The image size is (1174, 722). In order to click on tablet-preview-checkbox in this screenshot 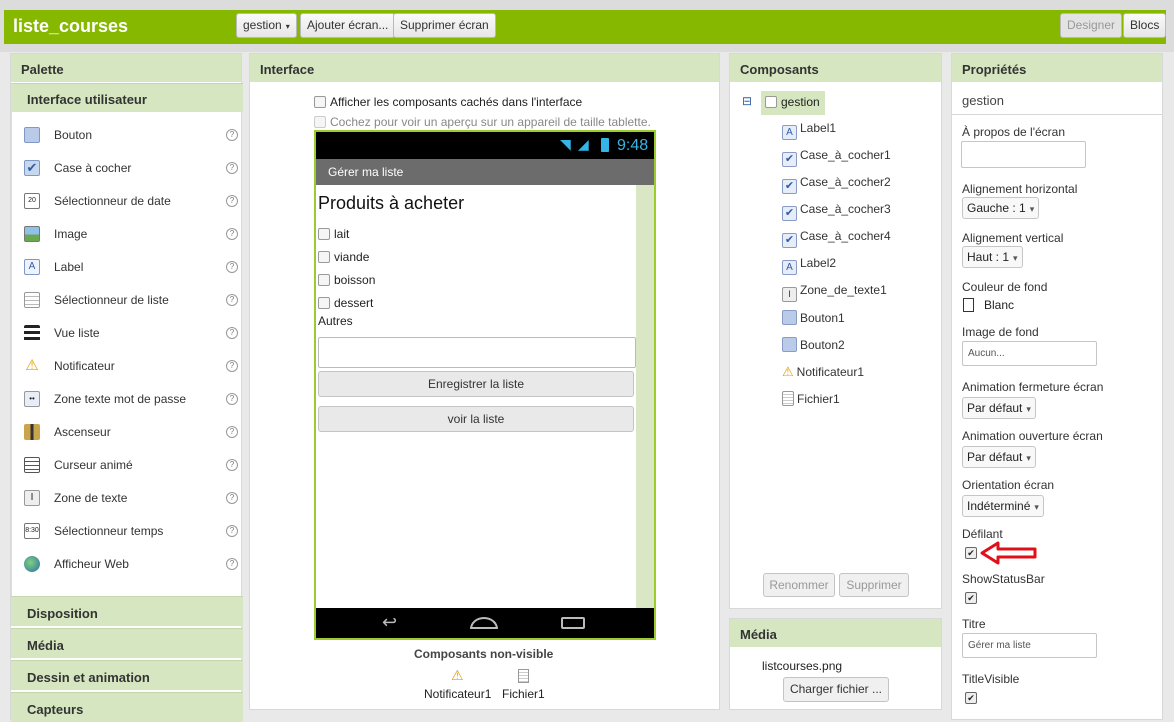, I will do `click(320, 122)`.